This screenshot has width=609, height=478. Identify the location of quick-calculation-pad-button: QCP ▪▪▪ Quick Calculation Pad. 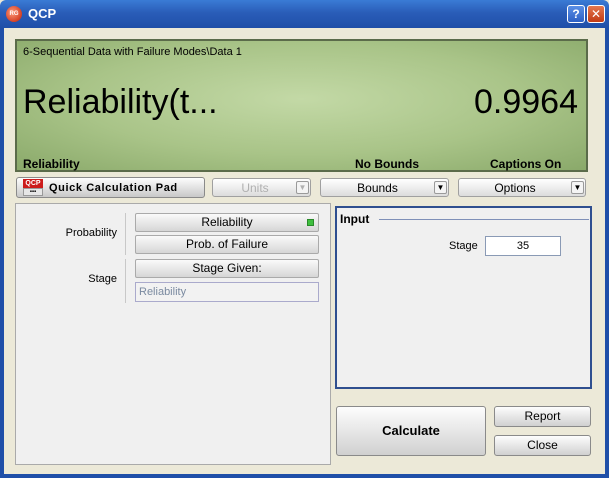
(110, 187).